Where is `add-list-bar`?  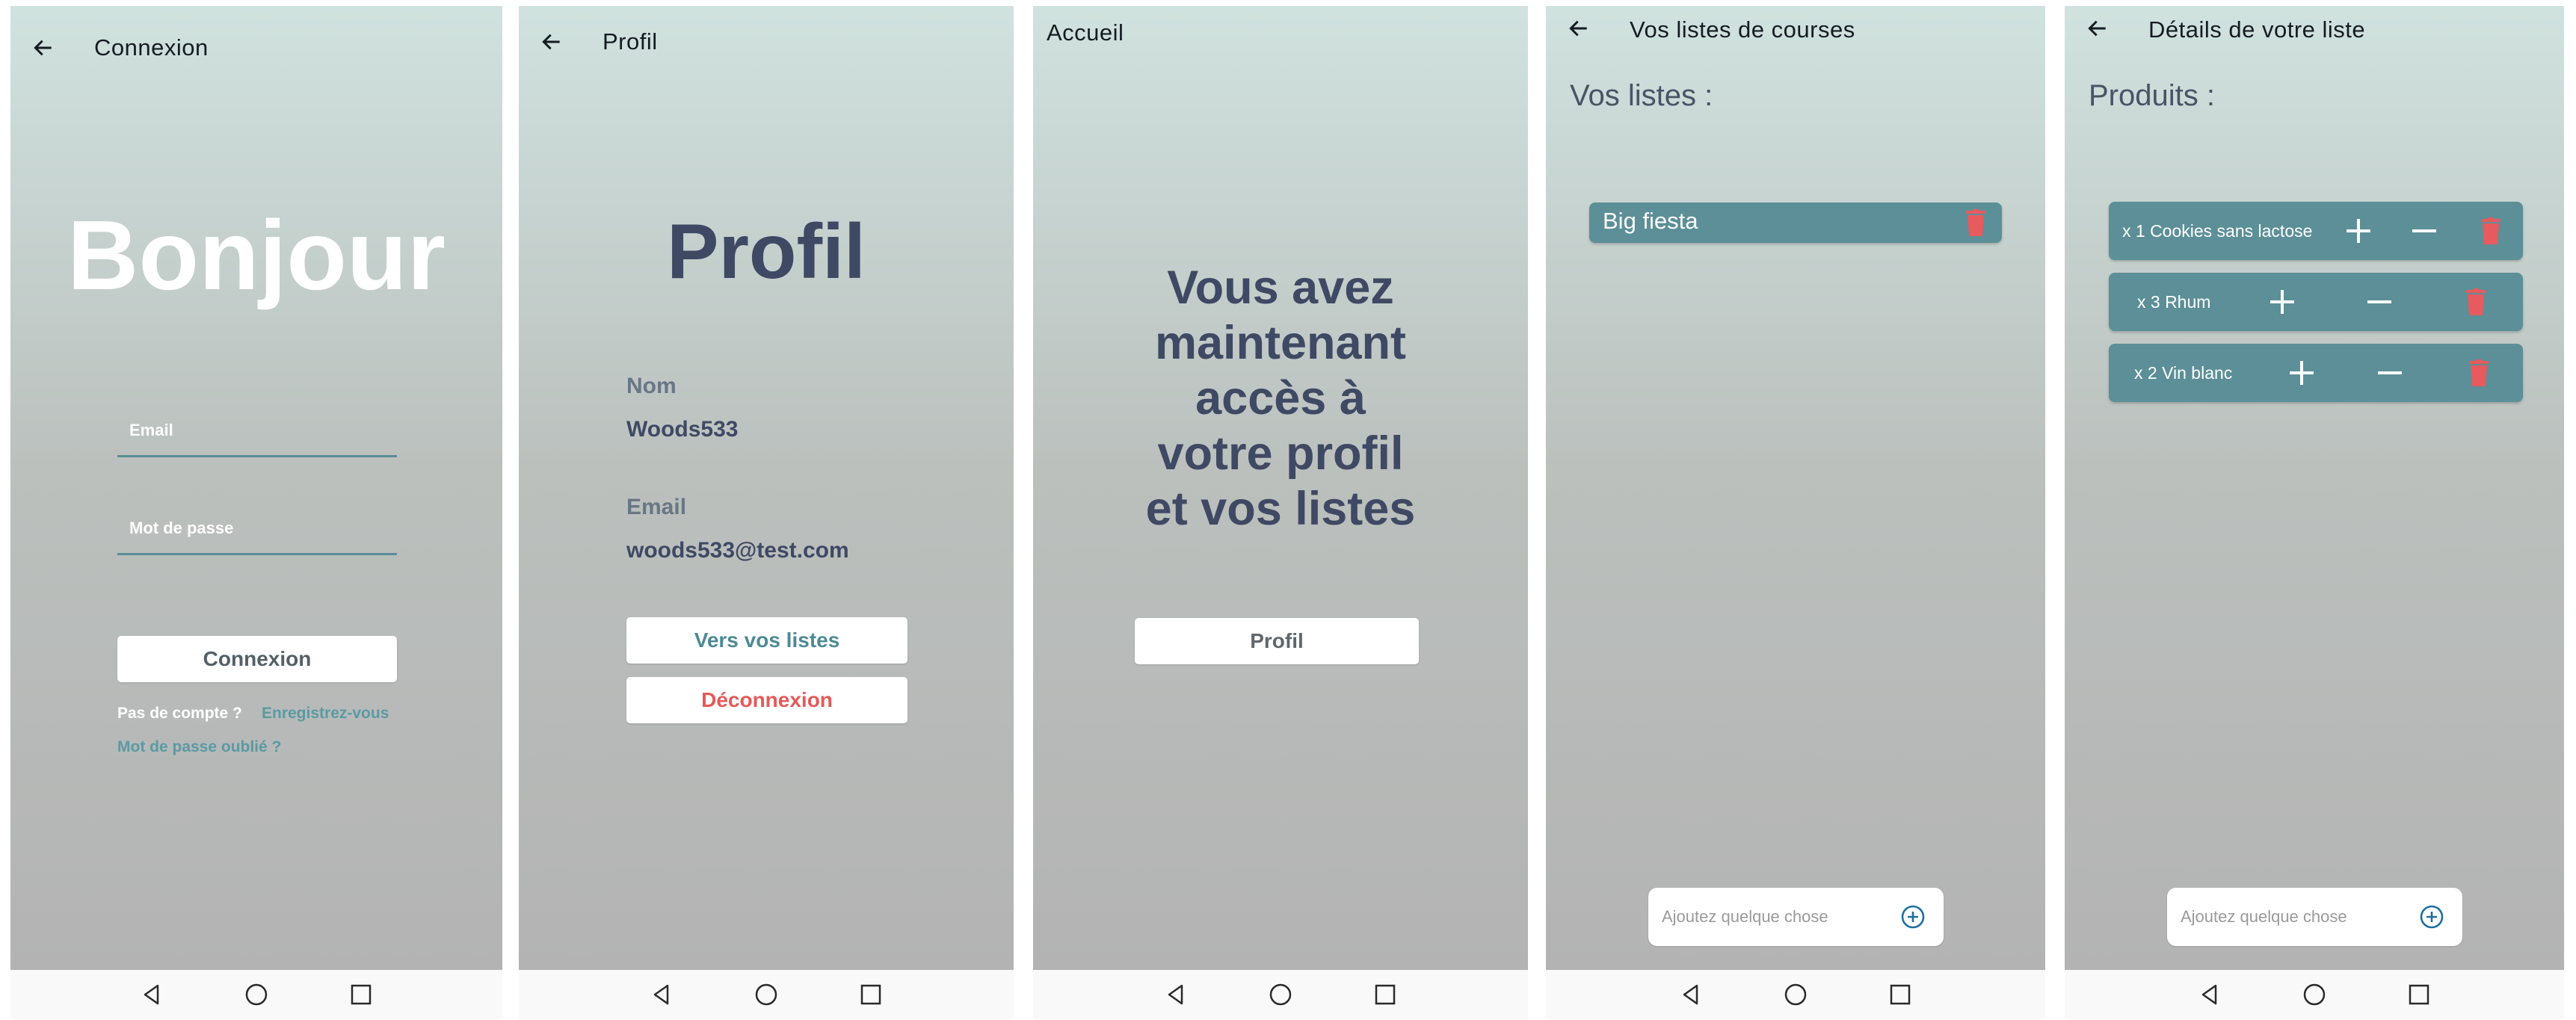
add-list-bar is located at coordinates (1796, 917).